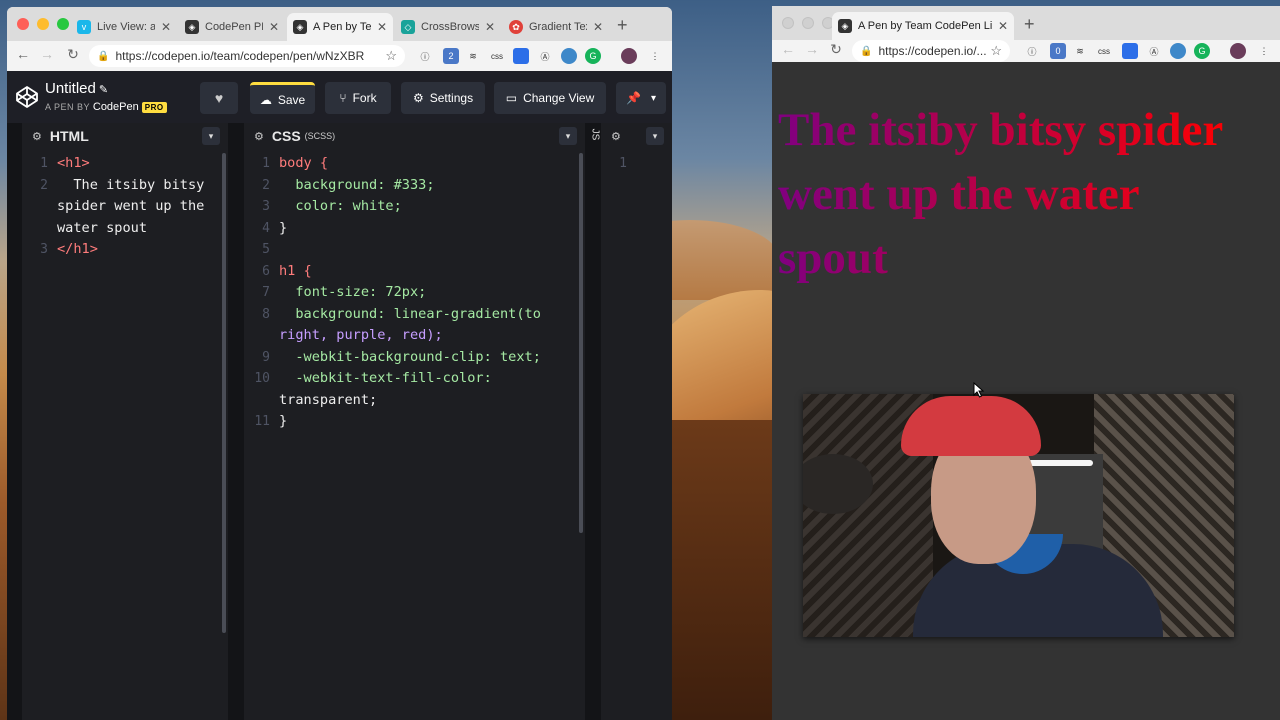 The height and width of the screenshot is (720, 1280). Describe the element at coordinates (232, 27) in the screenshot. I see `browser-tab: ◈ CodePen PRO ✕` at that location.